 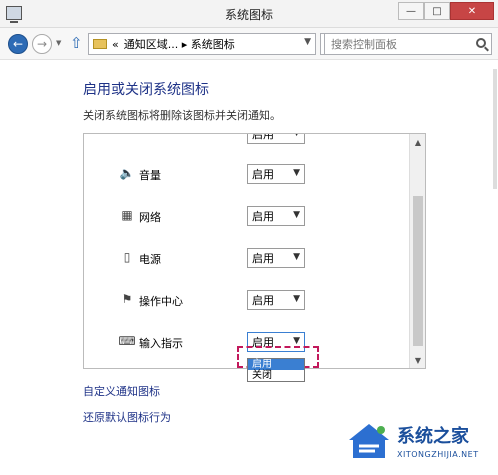 I want to click on minimize-button: —, so click(x=411, y=11).